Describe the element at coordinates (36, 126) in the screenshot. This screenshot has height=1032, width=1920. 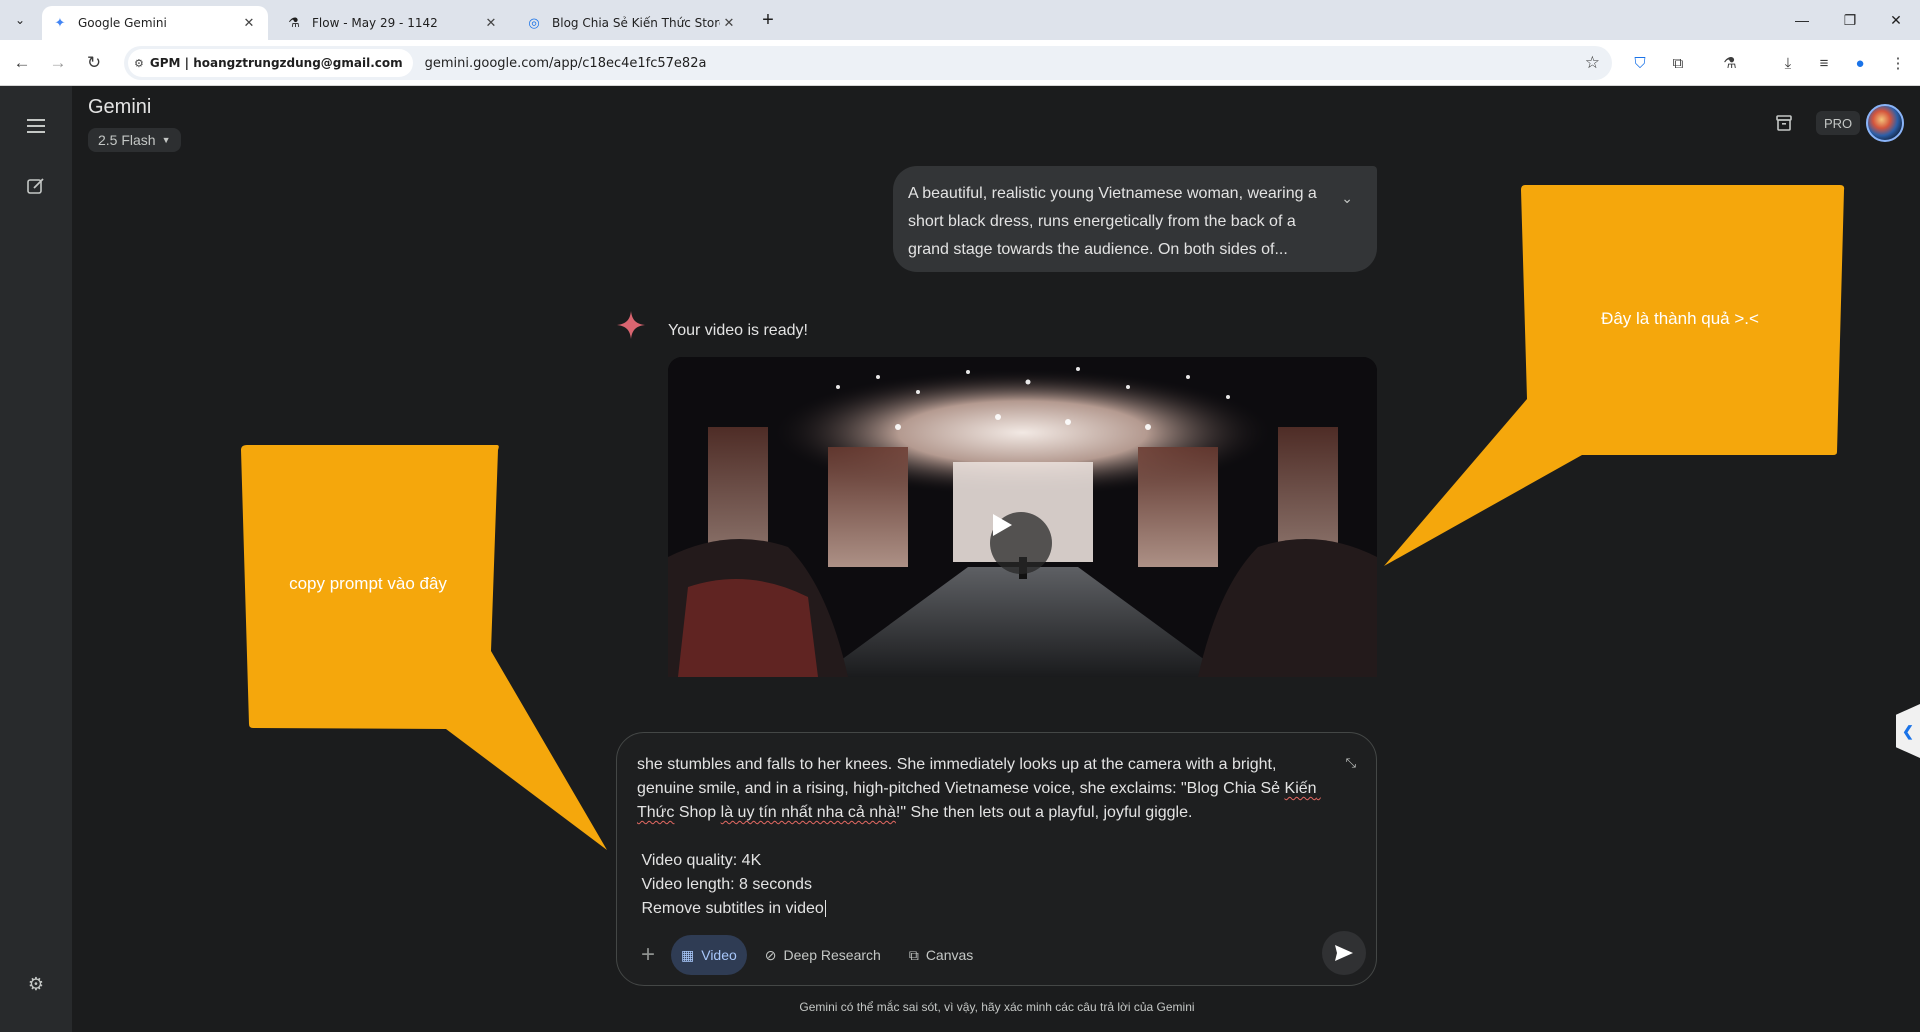
I see `menu-hamburger-icon` at that location.